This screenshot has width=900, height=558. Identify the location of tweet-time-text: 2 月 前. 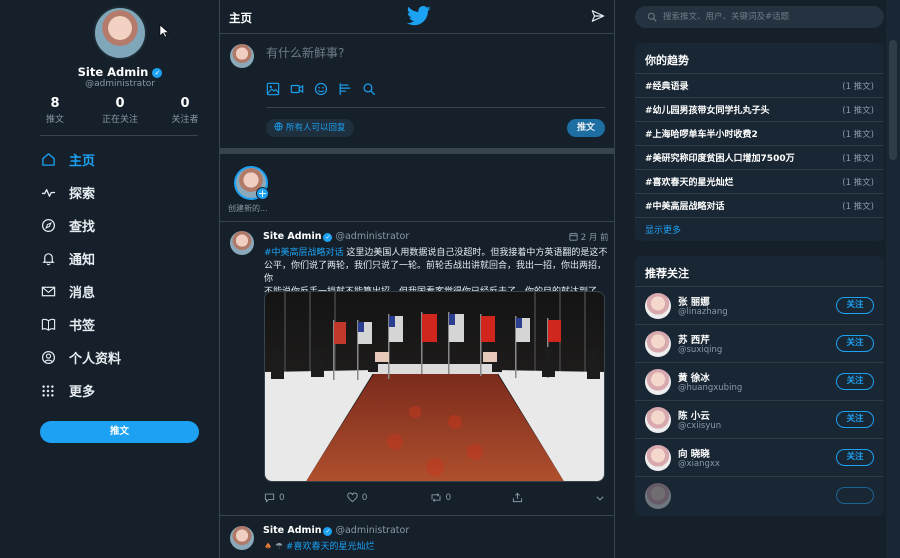
(594, 238).